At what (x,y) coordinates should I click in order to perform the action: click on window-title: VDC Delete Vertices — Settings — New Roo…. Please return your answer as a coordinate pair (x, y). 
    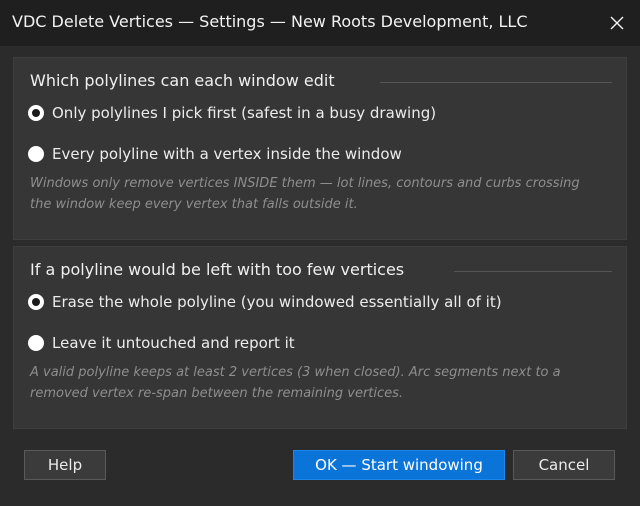
    Looking at the image, I should click on (270, 21).